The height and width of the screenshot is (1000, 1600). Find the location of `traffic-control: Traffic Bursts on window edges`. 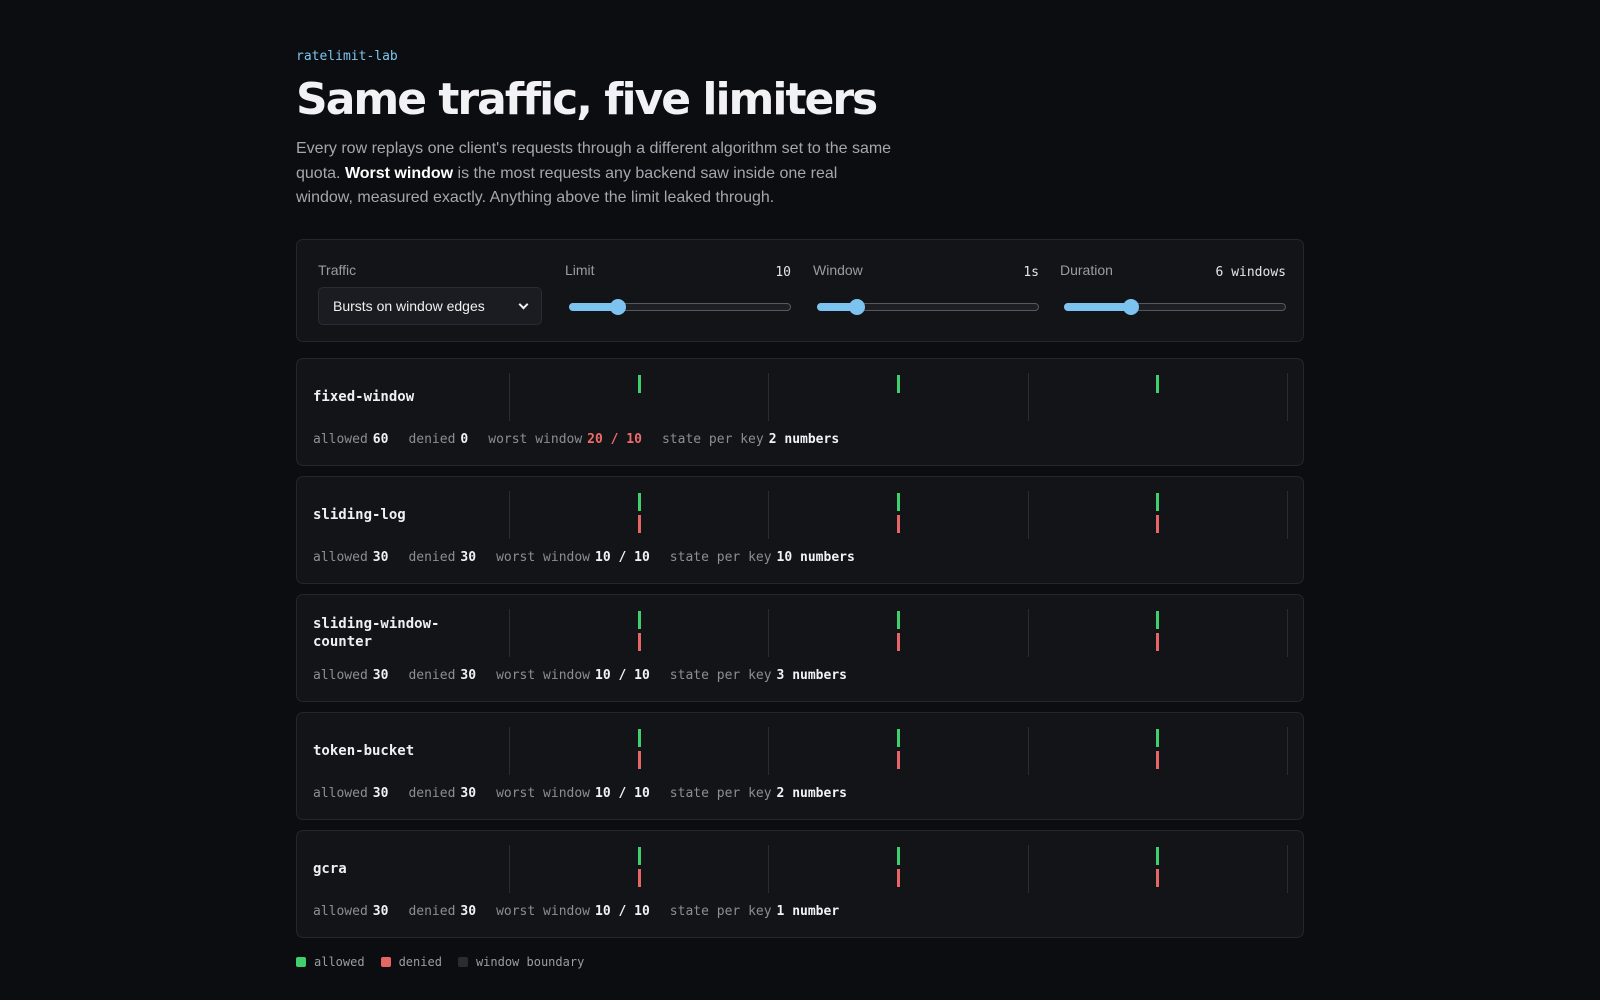

traffic-control: Traffic Bursts on window edges is located at coordinates (431, 290).